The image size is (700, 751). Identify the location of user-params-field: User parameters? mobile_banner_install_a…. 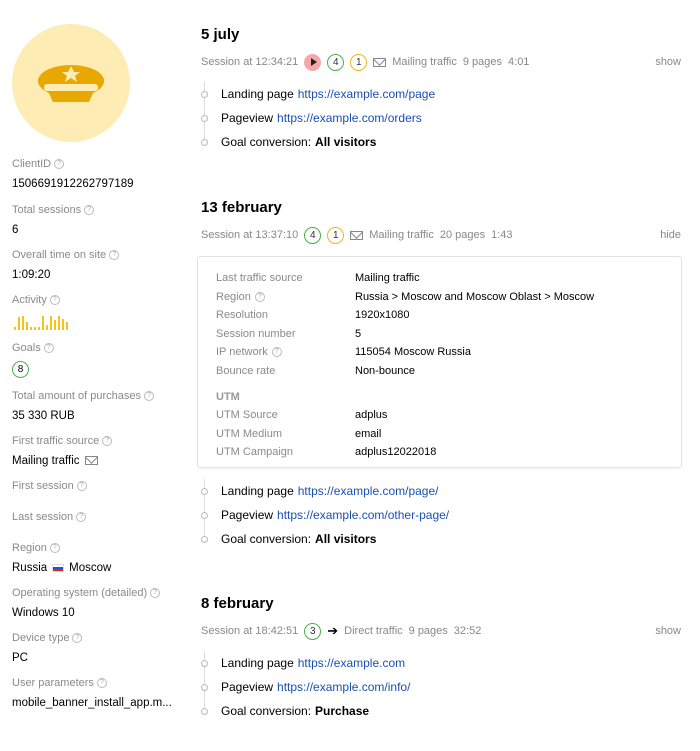
(99, 693).